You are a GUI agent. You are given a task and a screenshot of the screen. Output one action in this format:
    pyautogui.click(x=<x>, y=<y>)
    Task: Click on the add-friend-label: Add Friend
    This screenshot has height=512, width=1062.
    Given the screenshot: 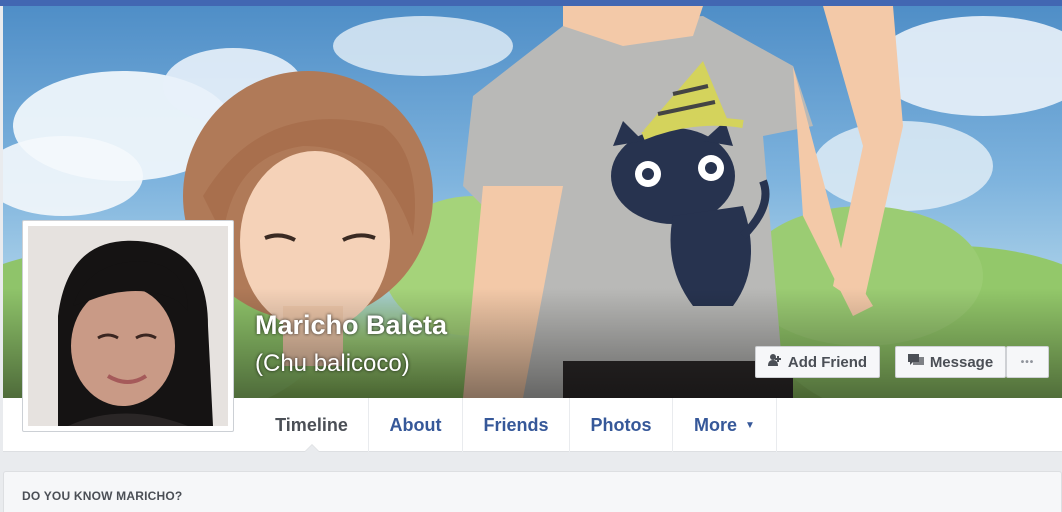 What is the action you would take?
    pyautogui.click(x=827, y=362)
    